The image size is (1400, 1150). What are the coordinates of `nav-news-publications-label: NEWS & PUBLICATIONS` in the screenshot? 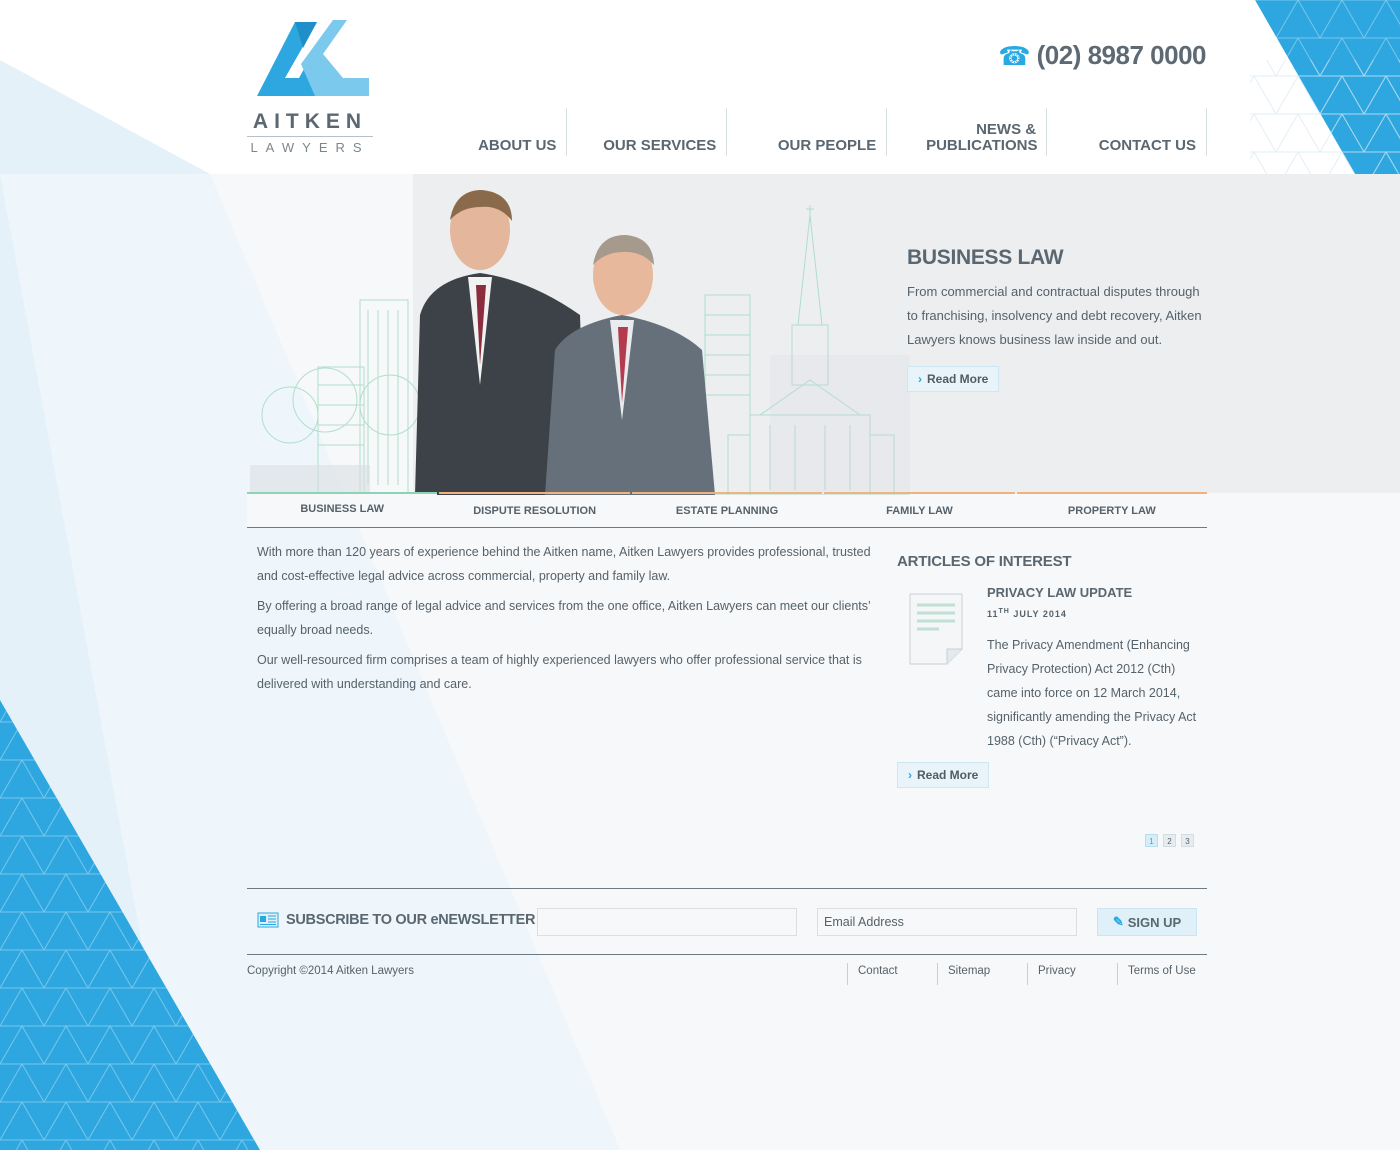 It's located at (982, 137).